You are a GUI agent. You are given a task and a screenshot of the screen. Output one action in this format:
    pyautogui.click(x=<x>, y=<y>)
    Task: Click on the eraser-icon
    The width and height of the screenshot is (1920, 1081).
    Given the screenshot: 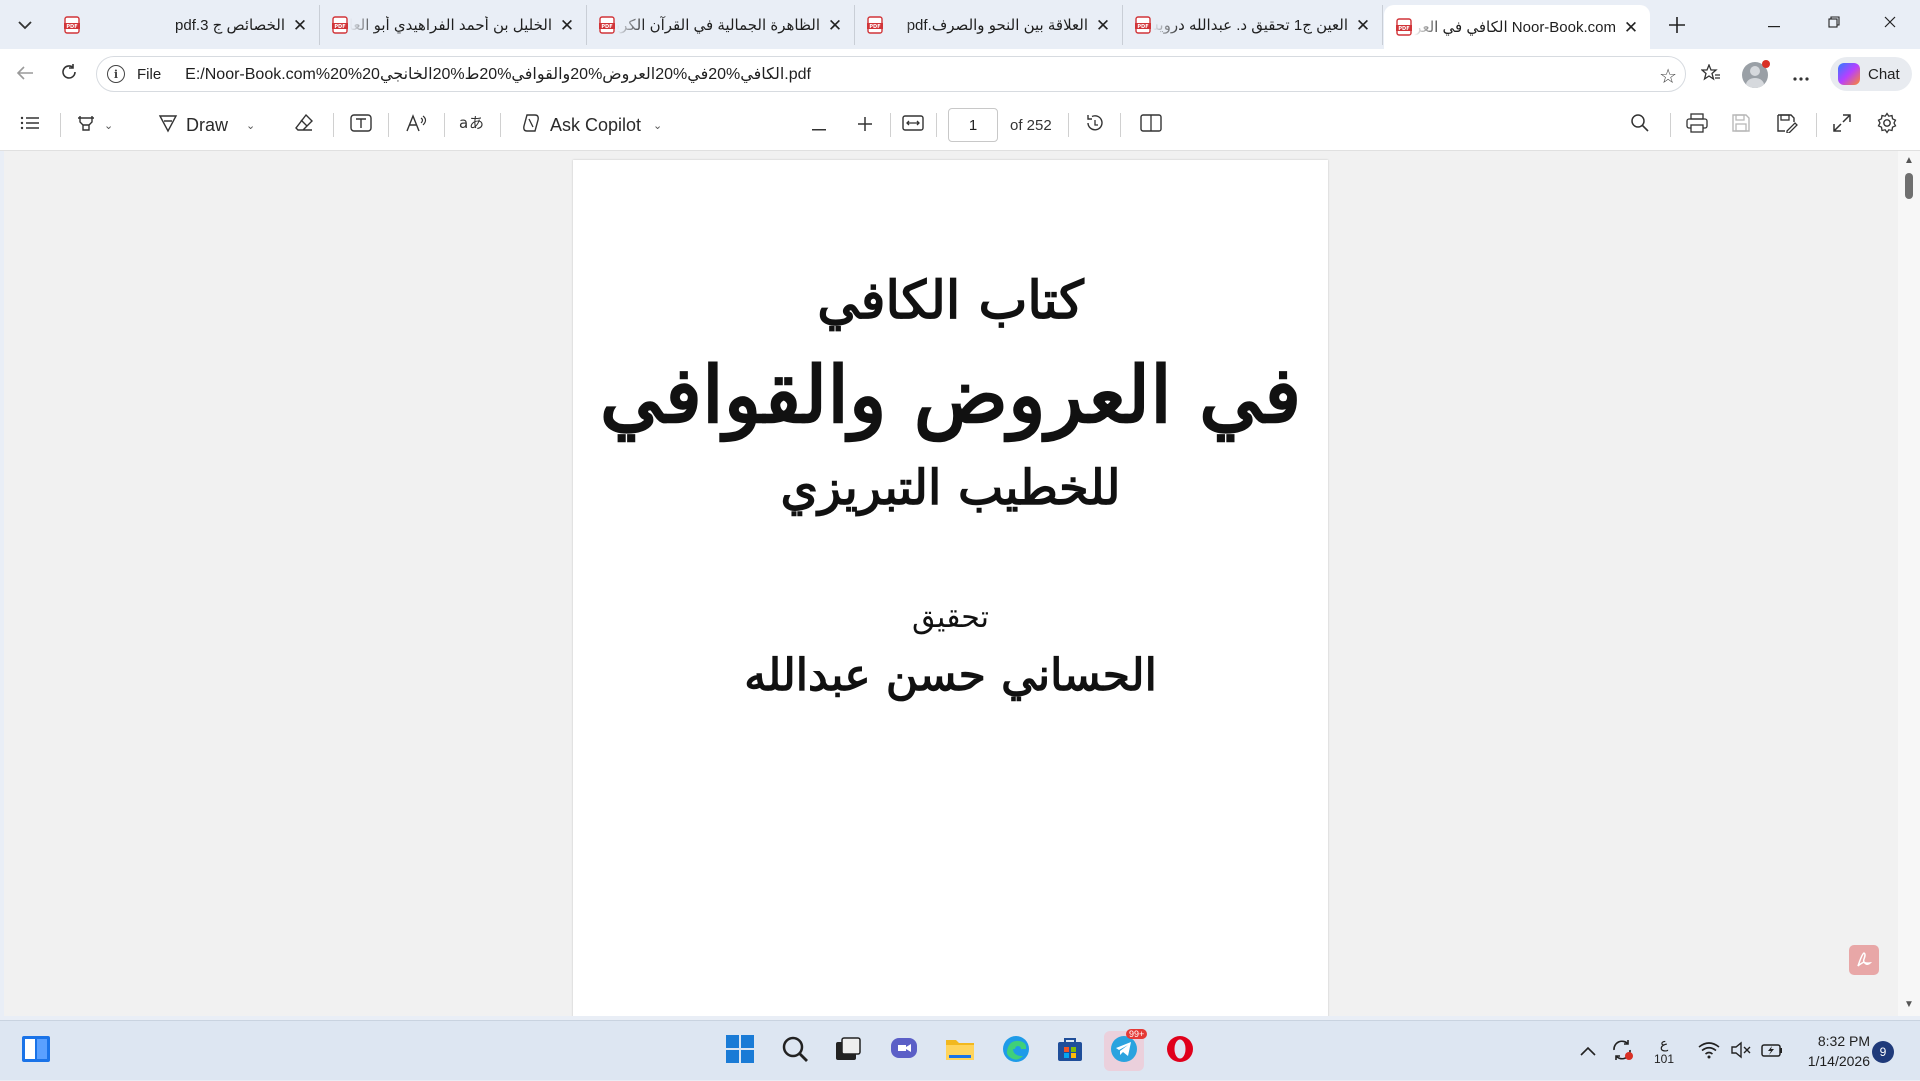 What is the action you would take?
    pyautogui.click(x=304, y=125)
    